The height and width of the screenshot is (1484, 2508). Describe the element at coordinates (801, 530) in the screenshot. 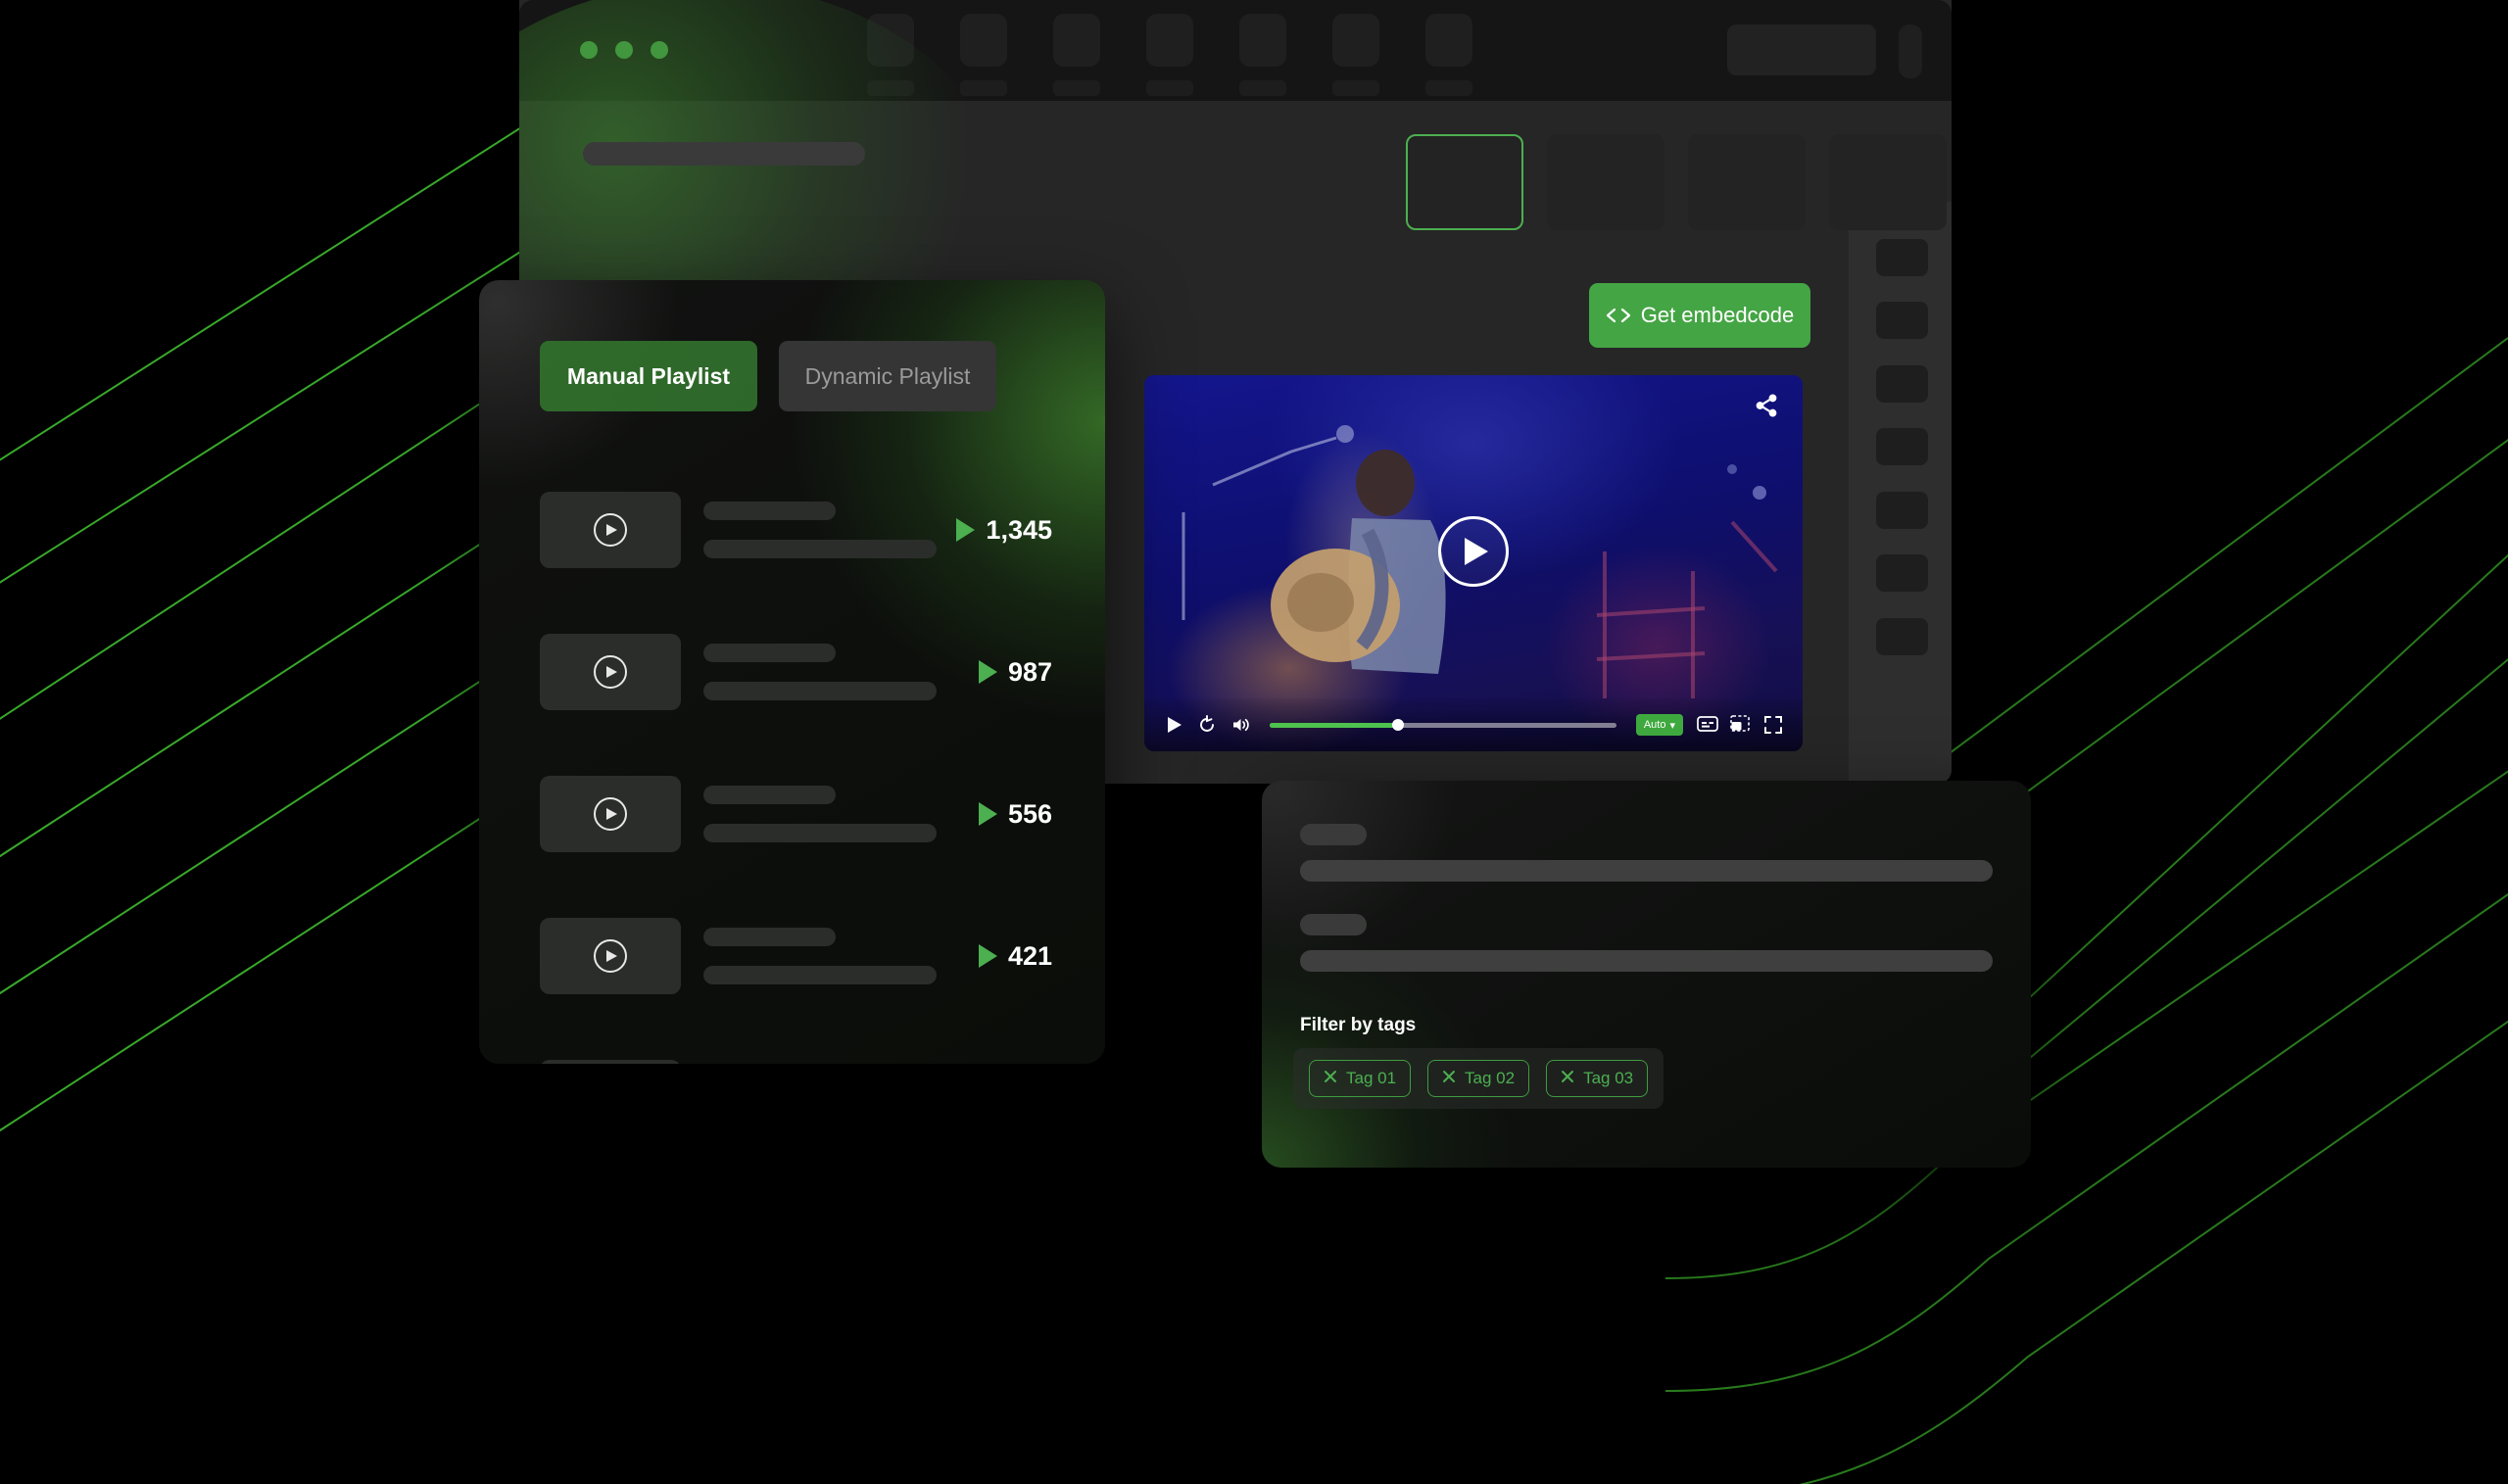

I see `playlist-row: 1,345` at that location.